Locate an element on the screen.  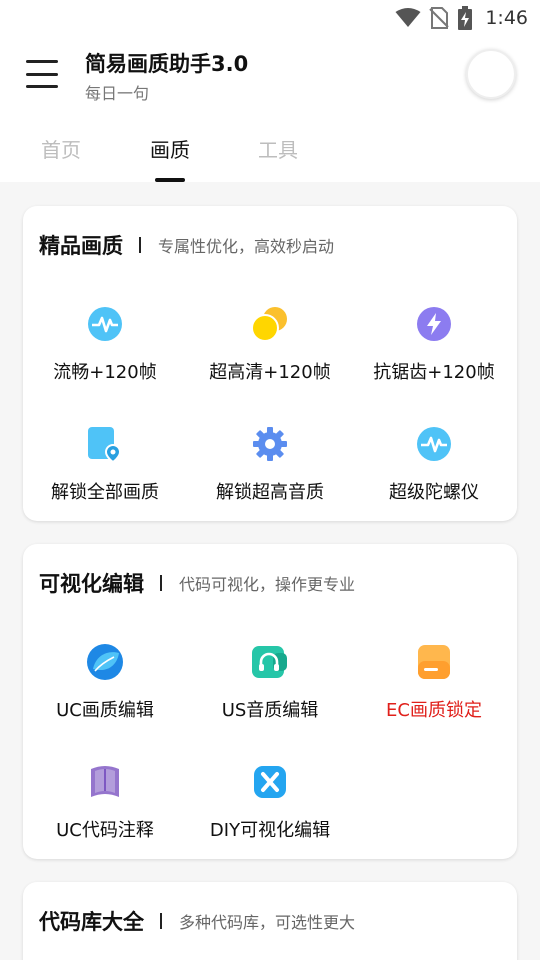
tile-label: 抗锯齿+120帧 is located at coordinates (434, 372).